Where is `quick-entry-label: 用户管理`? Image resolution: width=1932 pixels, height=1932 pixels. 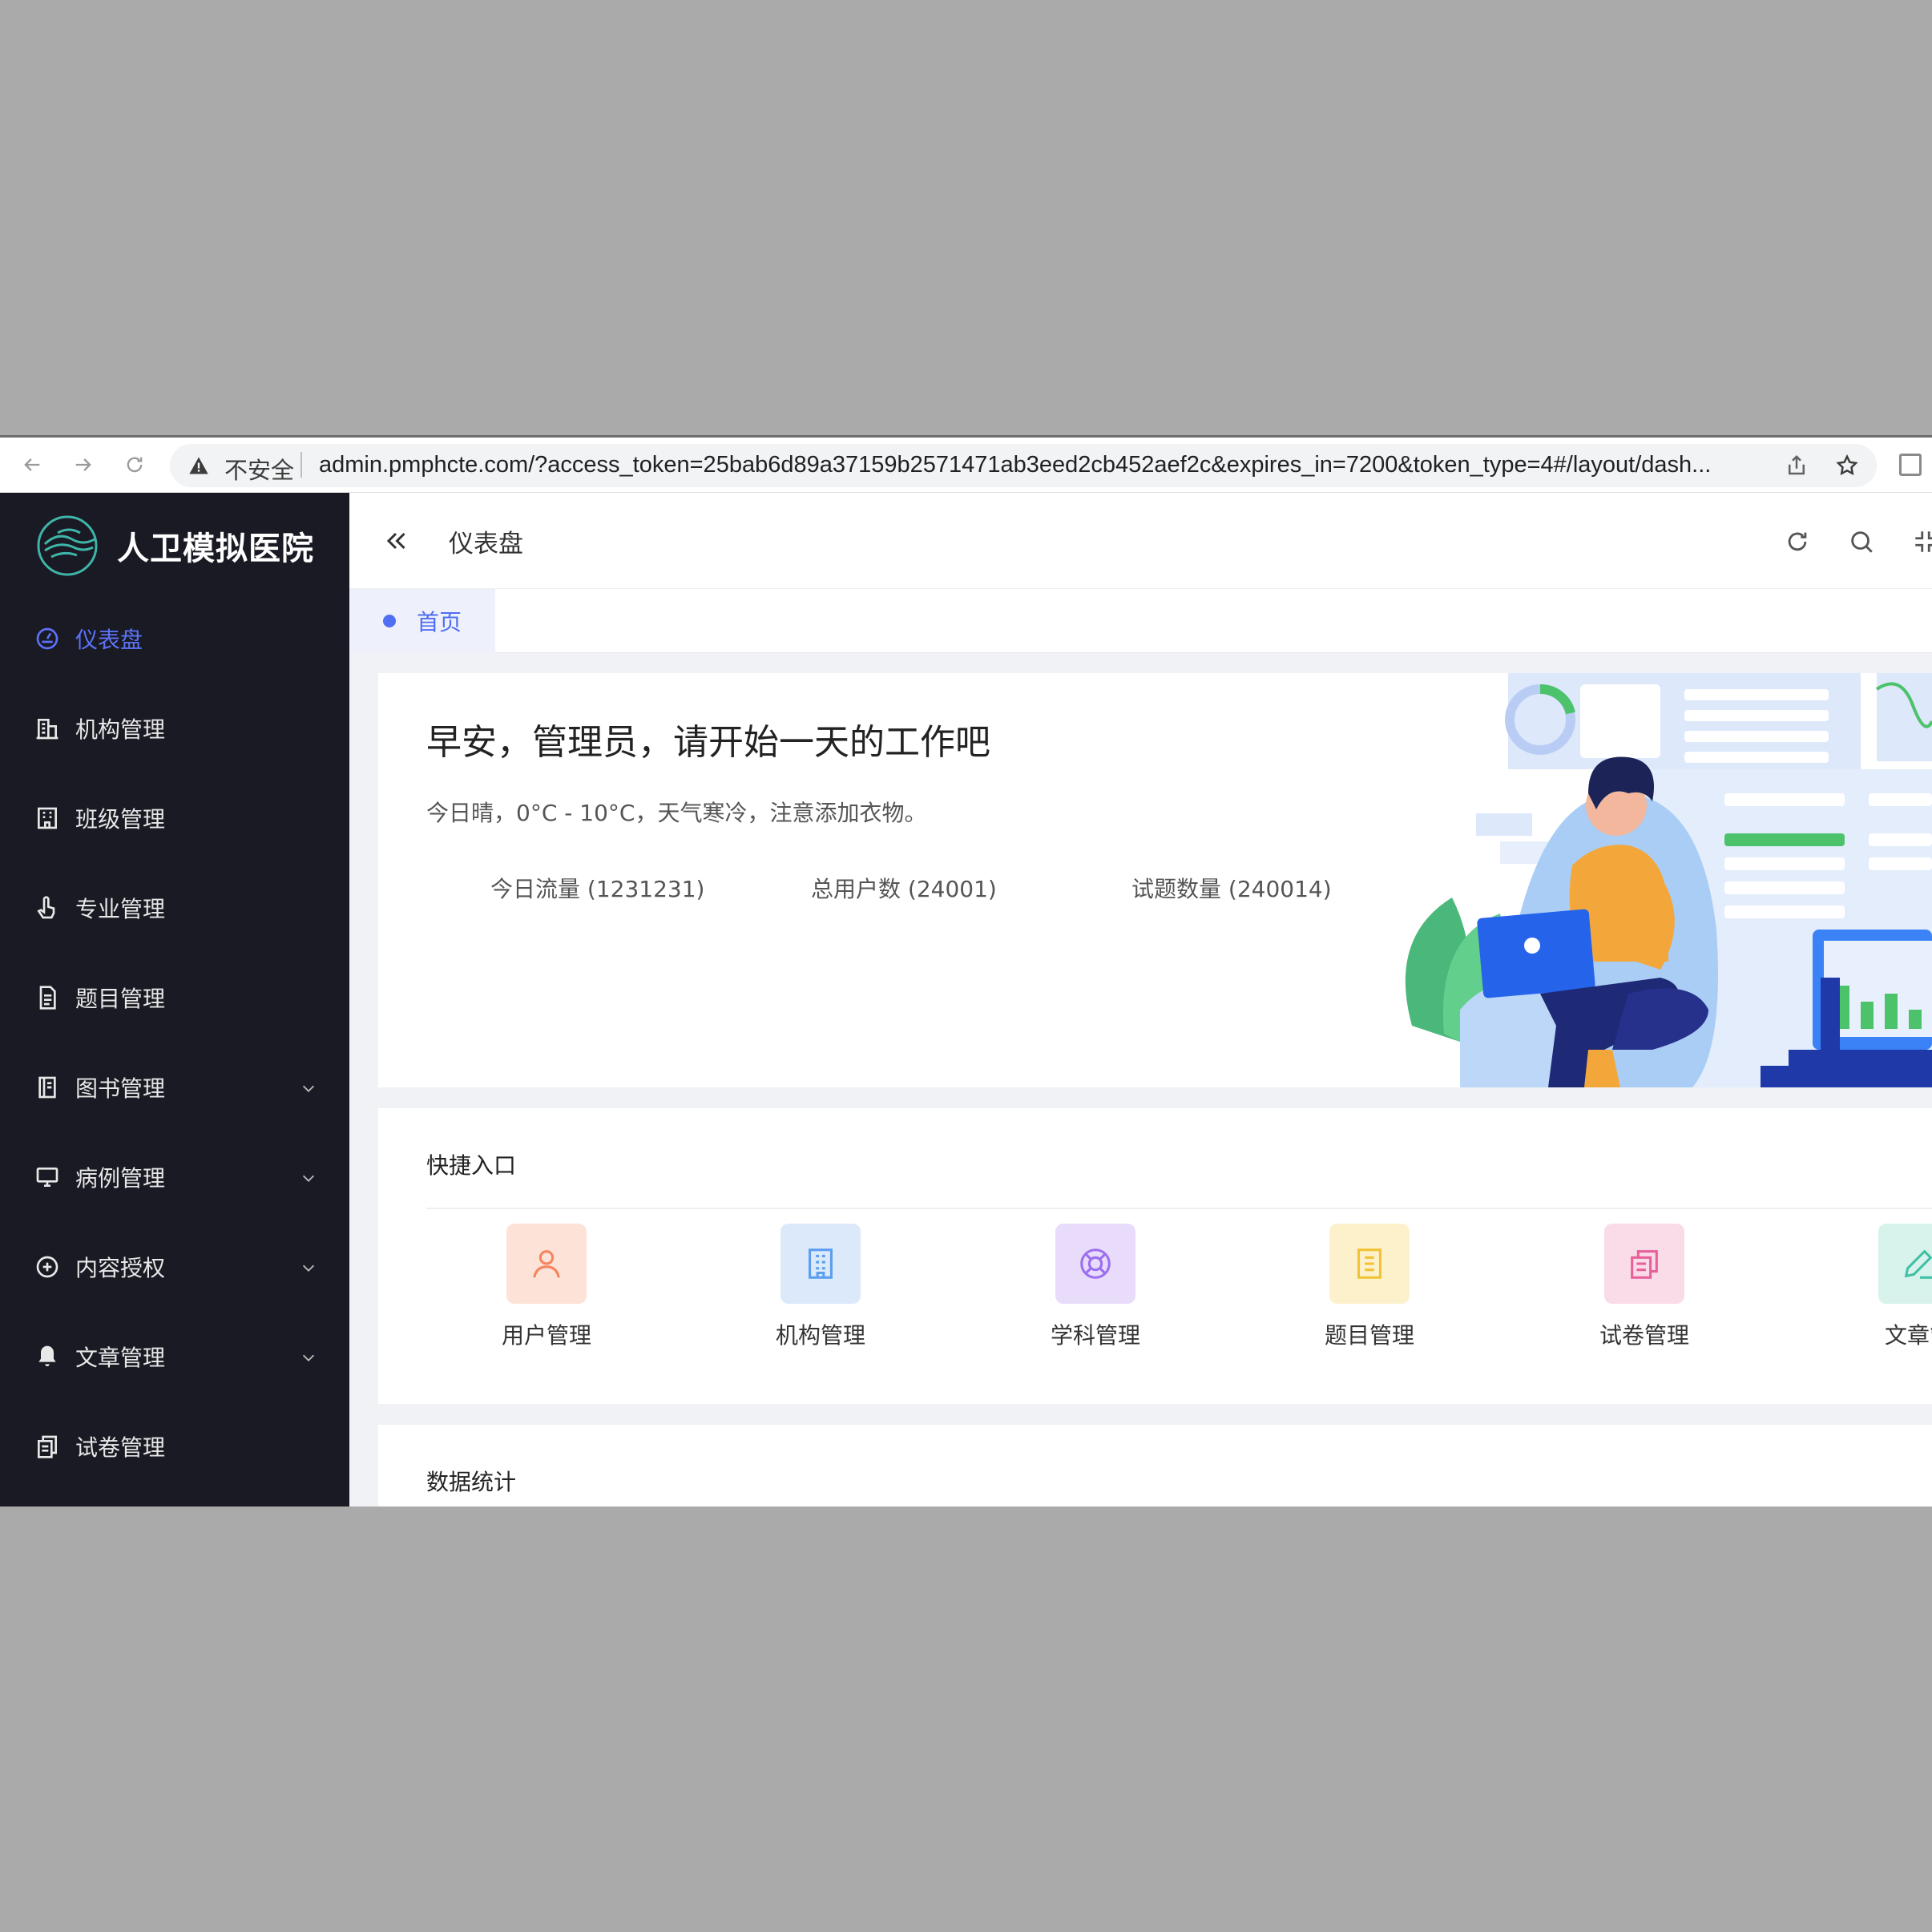 quick-entry-label: 用户管理 is located at coordinates (546, 1335).